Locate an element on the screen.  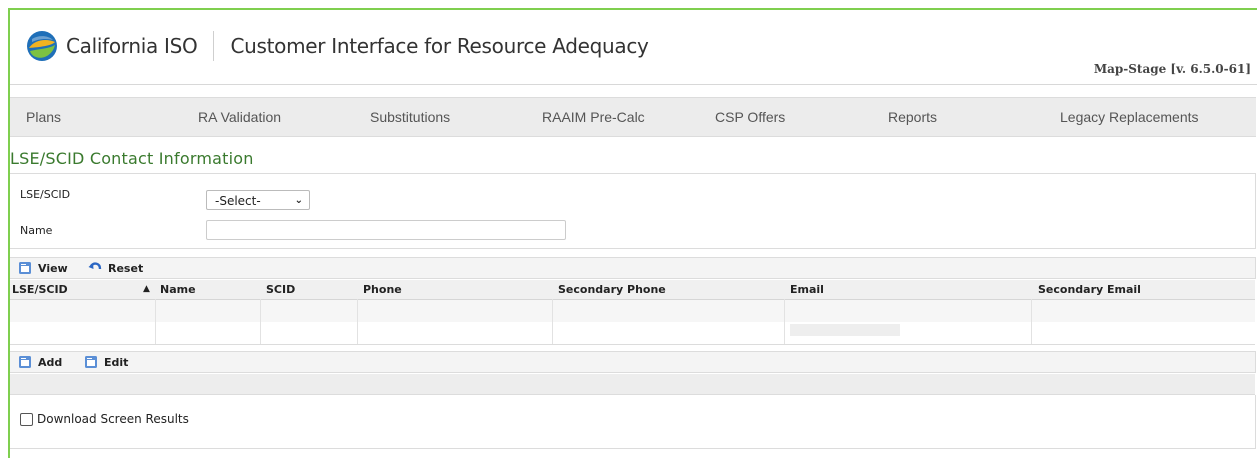
reset-button: Reset is located at coordinates (115, 268).